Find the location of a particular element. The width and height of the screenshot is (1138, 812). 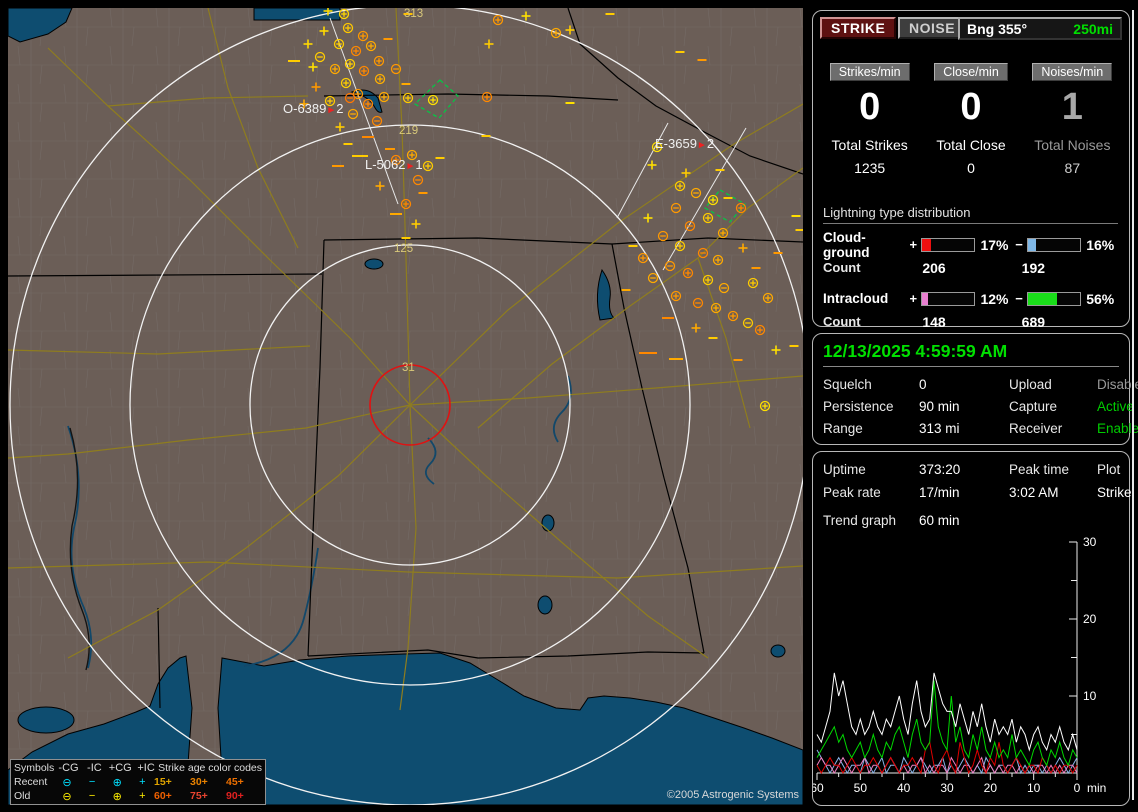

persistence-label: Persistence is located at coordinates (858, 406).